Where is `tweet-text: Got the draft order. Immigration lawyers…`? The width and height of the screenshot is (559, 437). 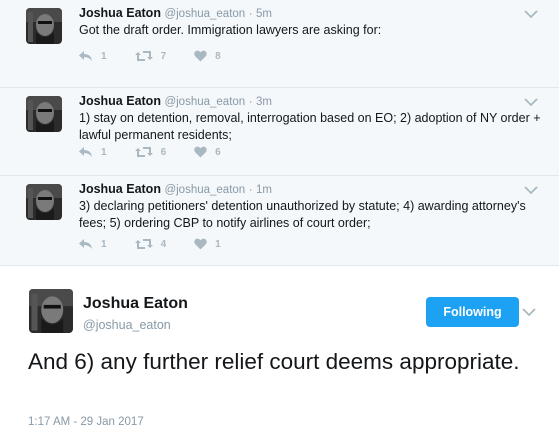
tweet-text: Got the draft order. Immigration lawyers… is located at coordinates (230, 30).